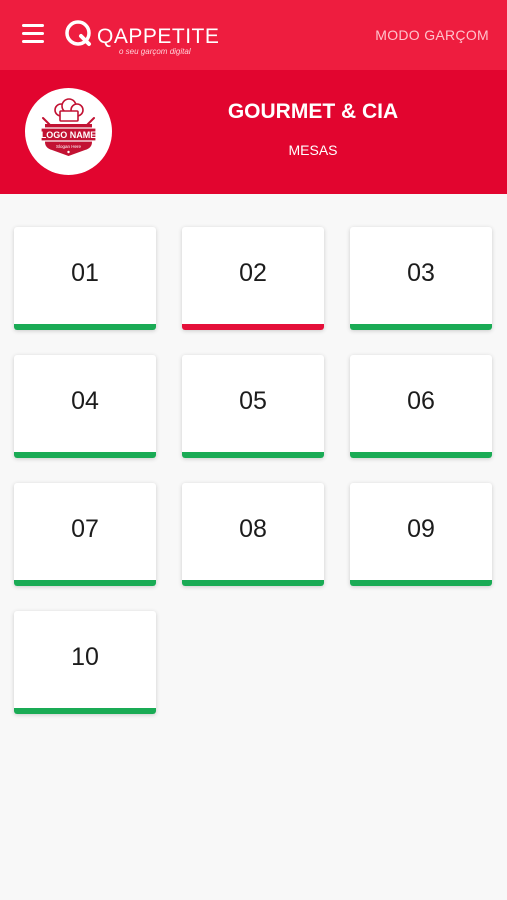 This screenshot has width=507, height=900. What do you see at coordinates (313, 111) in the screenshot?
I see `restaurant-name: GOURMET & CIA` at bounding box center [313, 111].